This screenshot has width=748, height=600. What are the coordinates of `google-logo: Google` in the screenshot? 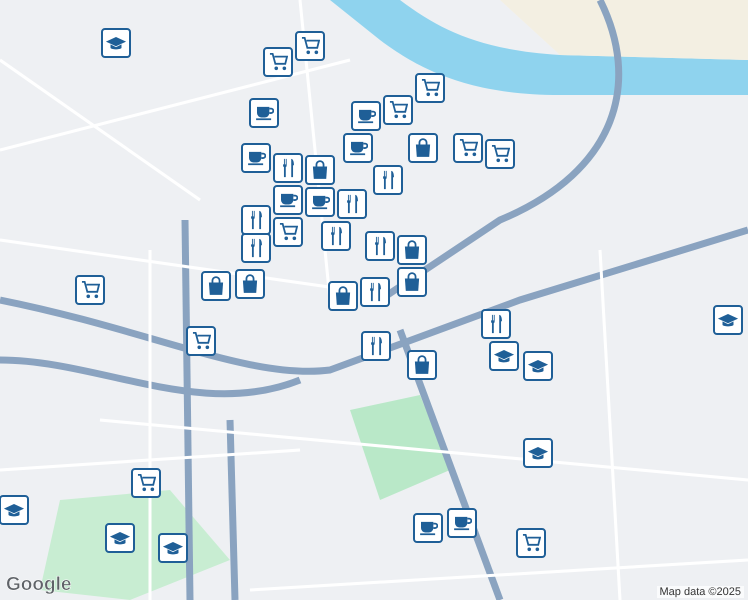 It's located at (39, 585).